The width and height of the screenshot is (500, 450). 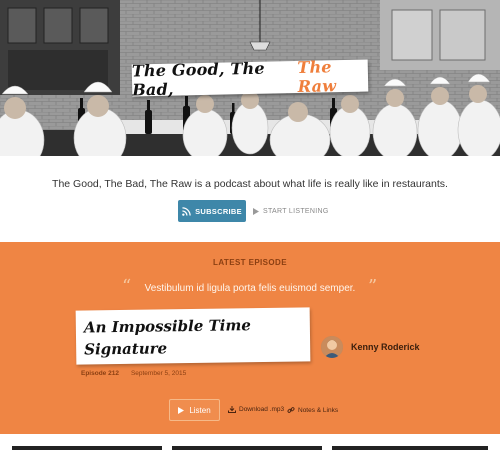 I want to click on subscribe-button: SUBSCRIBE, so click(x=212, y=211).